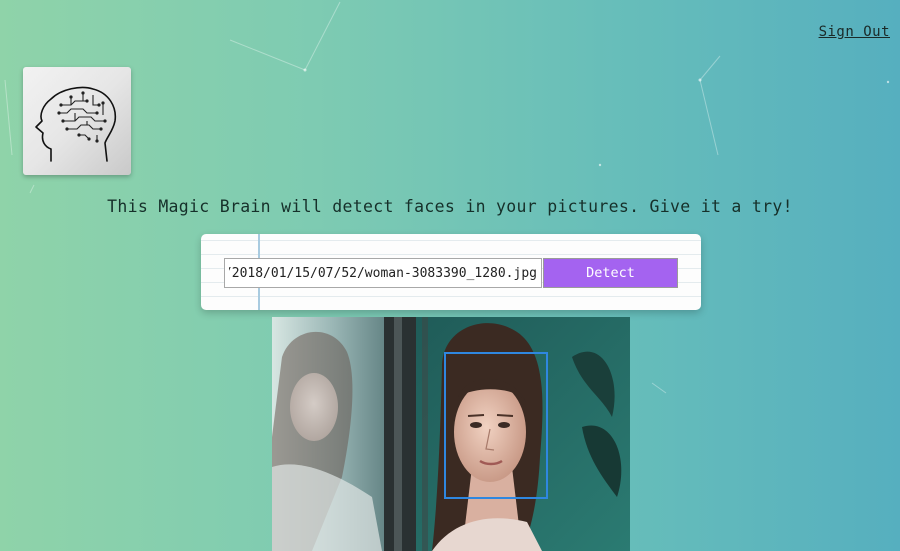 Image resolution: width=900 pixels, height=551 pixels. What do you see at coordinates (76, 124) in the screenshot?
I see `brain-circuit-icon` at bounding box center [76, 124].